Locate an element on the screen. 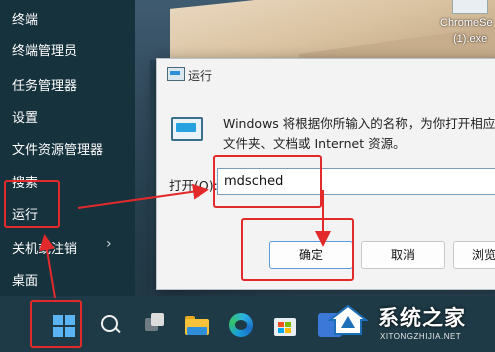  desktop-icon-label: ChromeSe is located at coordinates (466, 23).